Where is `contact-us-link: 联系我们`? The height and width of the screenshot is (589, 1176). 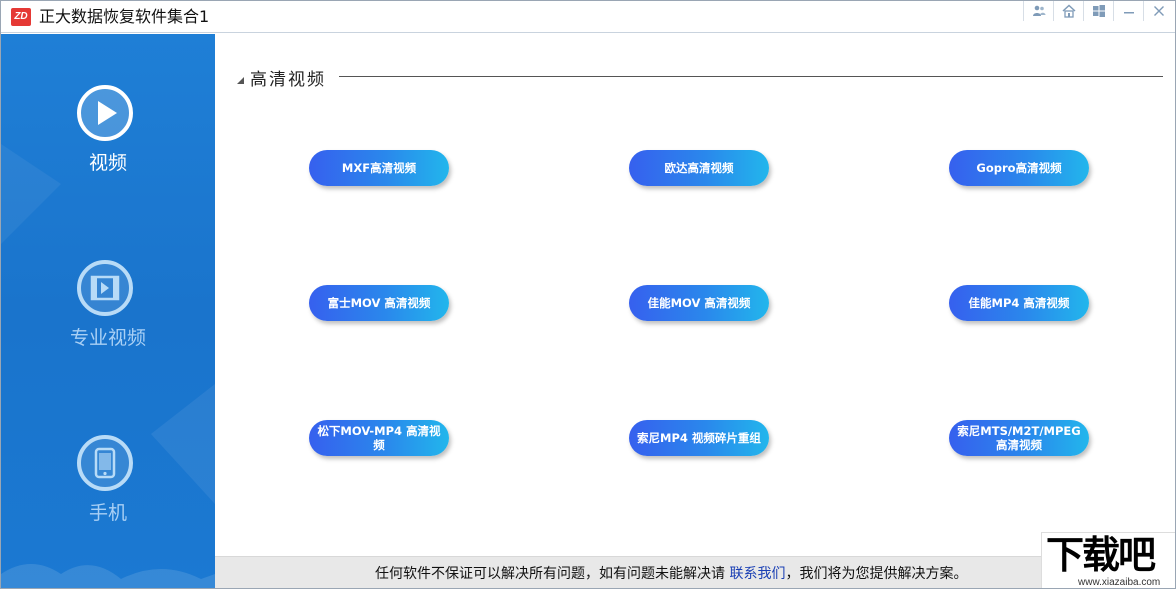
contact-us-link: 联系我们 is located at coordinates (757, 574).